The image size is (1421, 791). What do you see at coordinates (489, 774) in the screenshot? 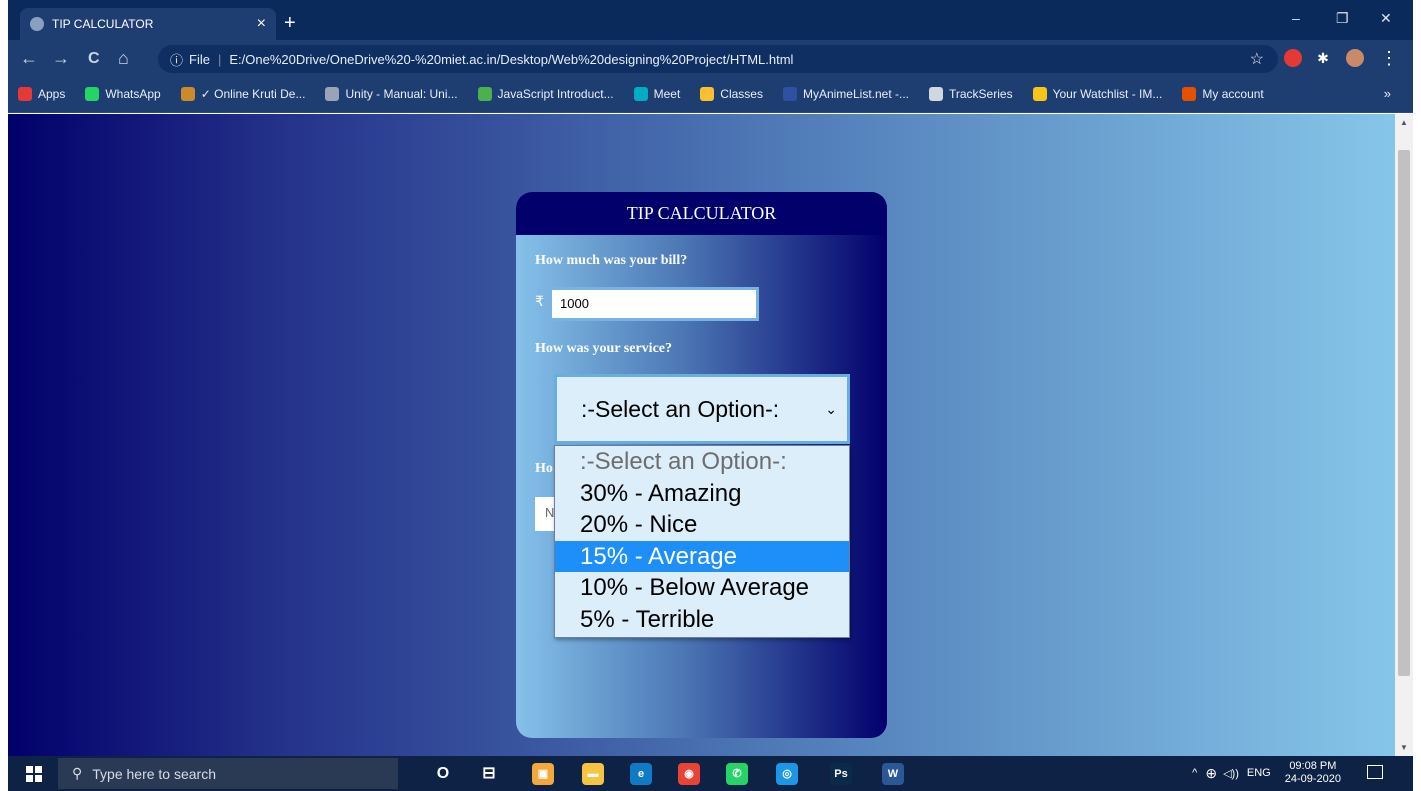
I see `task-view-icon: ⊟` at bounding box center [489, 774].